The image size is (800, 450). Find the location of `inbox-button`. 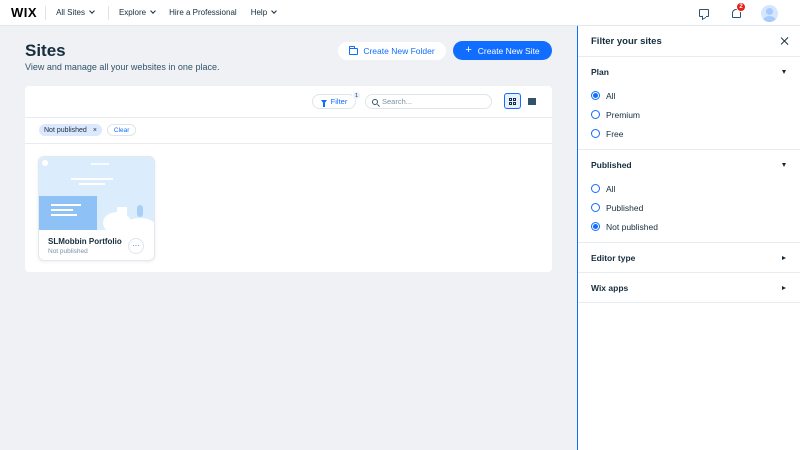

inbox-button is located at coordinates (704, 13).